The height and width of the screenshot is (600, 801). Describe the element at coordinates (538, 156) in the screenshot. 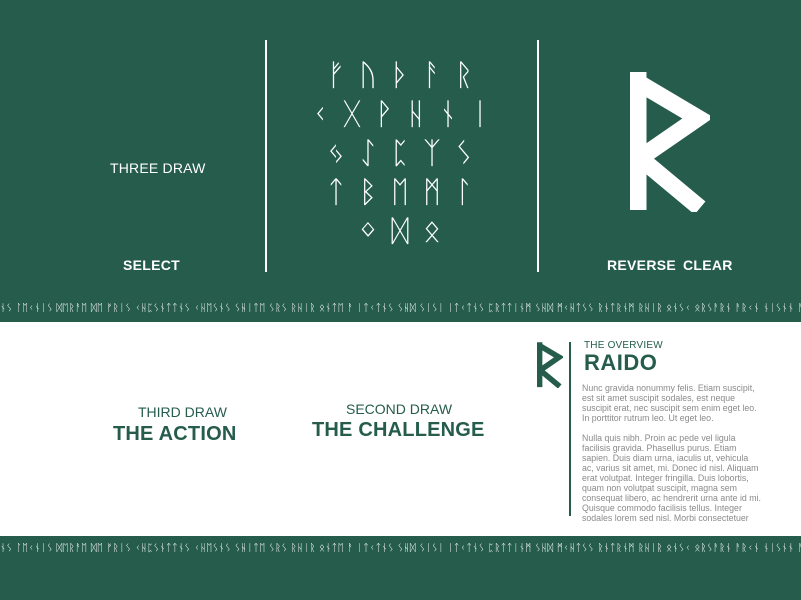

I see `divider-right` at that location.